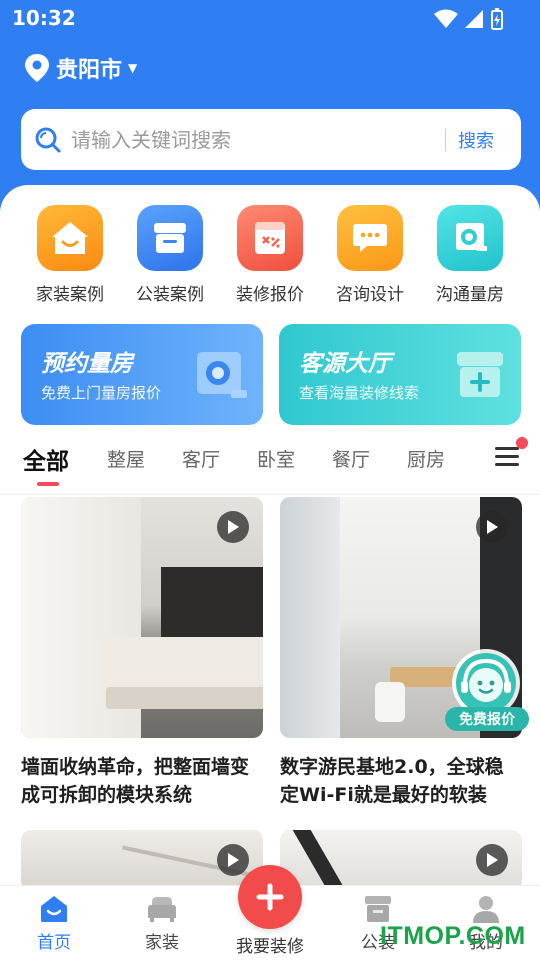 The image size is (540, 960). What do you see at coordinates (48, 484) in the screenshot?
I see `tab-indicator` at bounding box center [48, 484].